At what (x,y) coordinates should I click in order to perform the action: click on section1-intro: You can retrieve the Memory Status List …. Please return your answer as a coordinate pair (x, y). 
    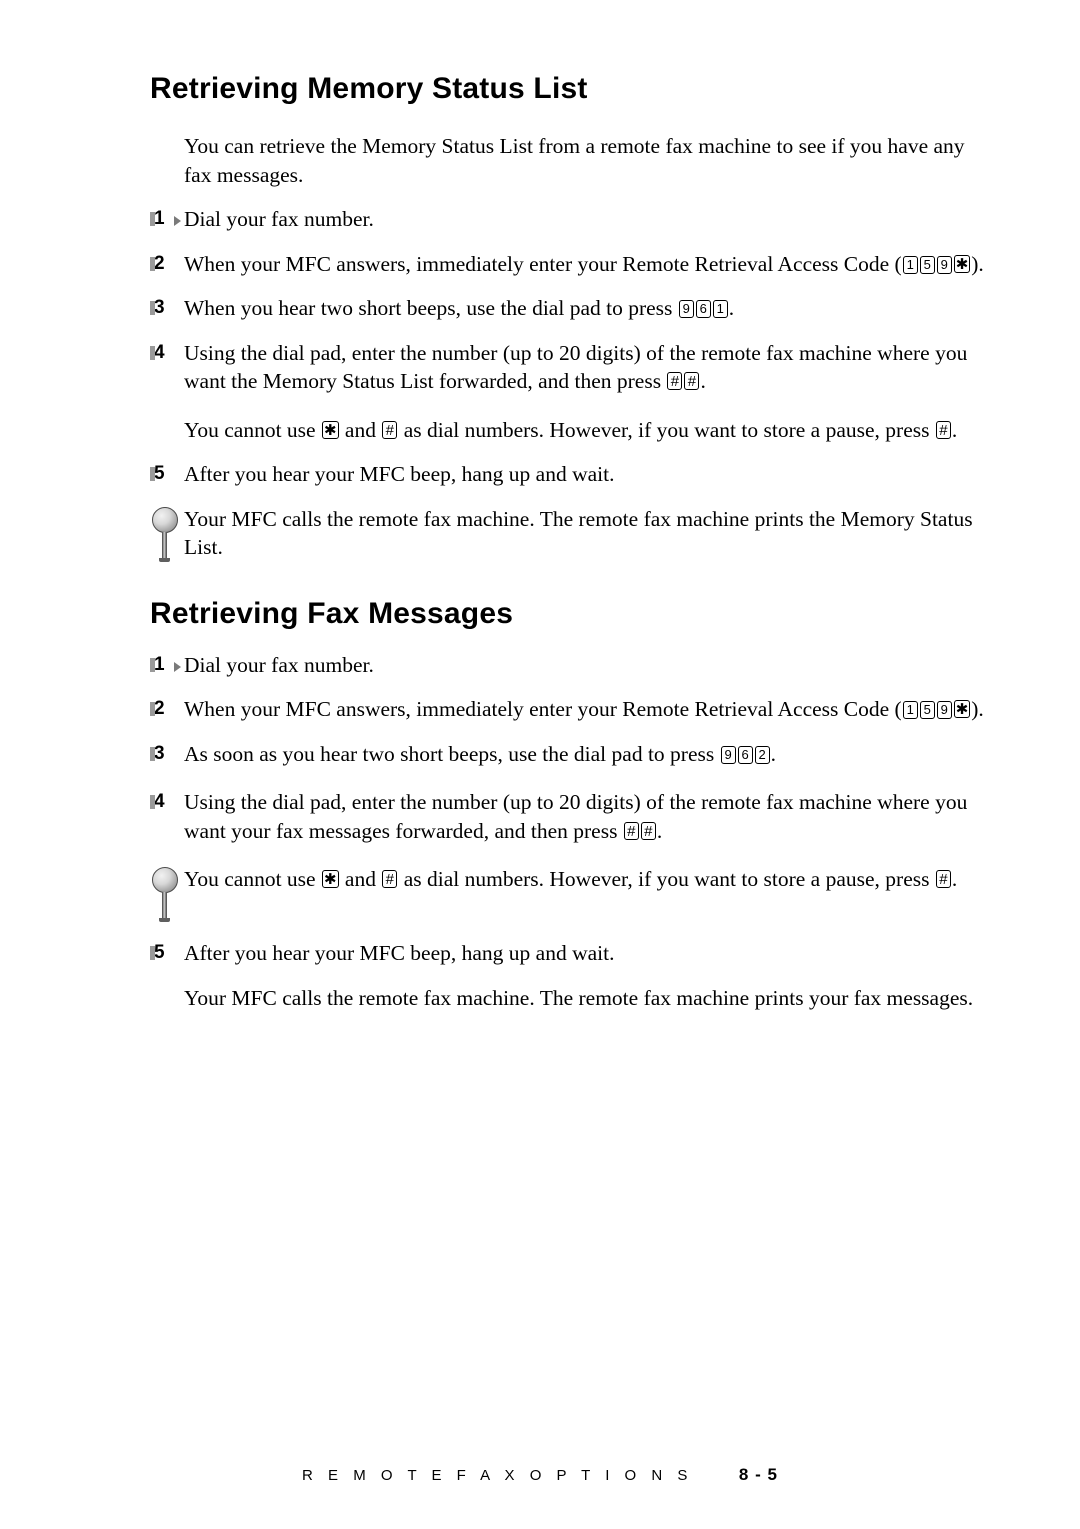
    Looking at the image, I should click on (574, 160).